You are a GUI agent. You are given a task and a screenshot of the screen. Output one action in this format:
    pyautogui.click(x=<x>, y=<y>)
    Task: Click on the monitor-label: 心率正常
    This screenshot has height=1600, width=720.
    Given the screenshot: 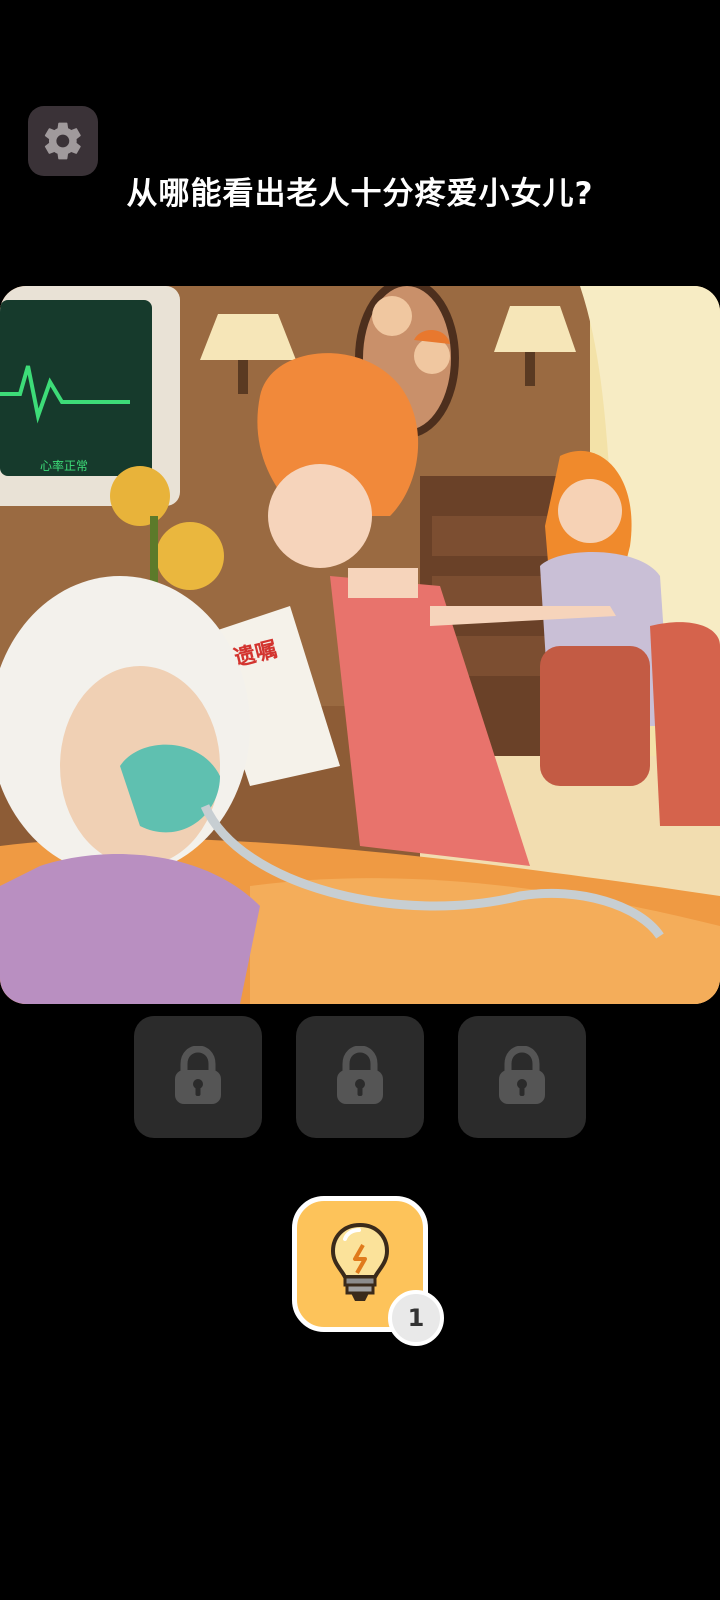 What is the action you would take?
    pyautogui.click(x=64, y=465)
    